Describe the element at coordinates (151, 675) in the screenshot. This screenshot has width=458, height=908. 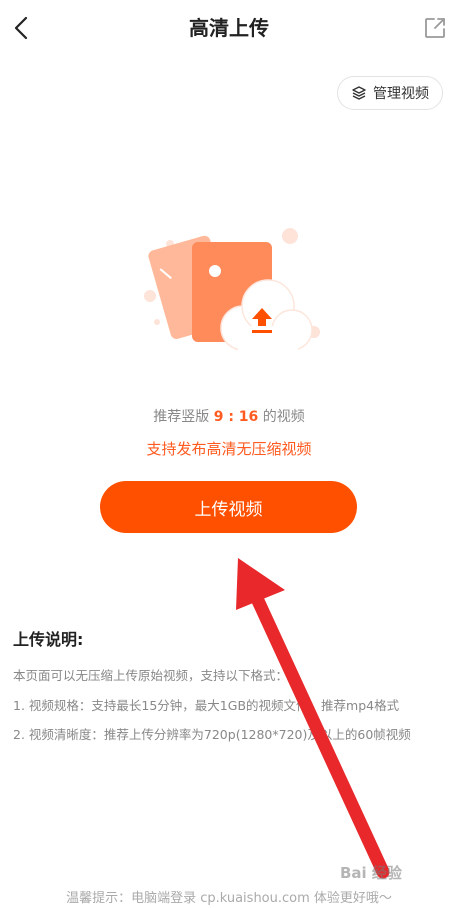
I see `instruction-line: 本页面可以无压缩上传原始视频，支持以下格式：` at that location.